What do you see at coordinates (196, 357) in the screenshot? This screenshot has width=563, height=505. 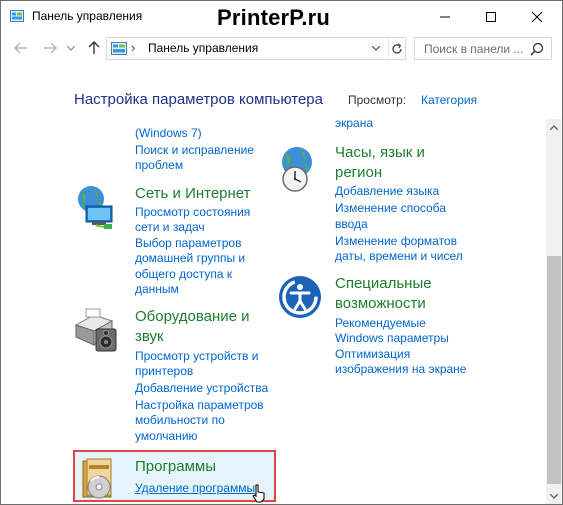 I see `hardware-link-1: Просмотр устройств и` at bounding box center [196, 357].